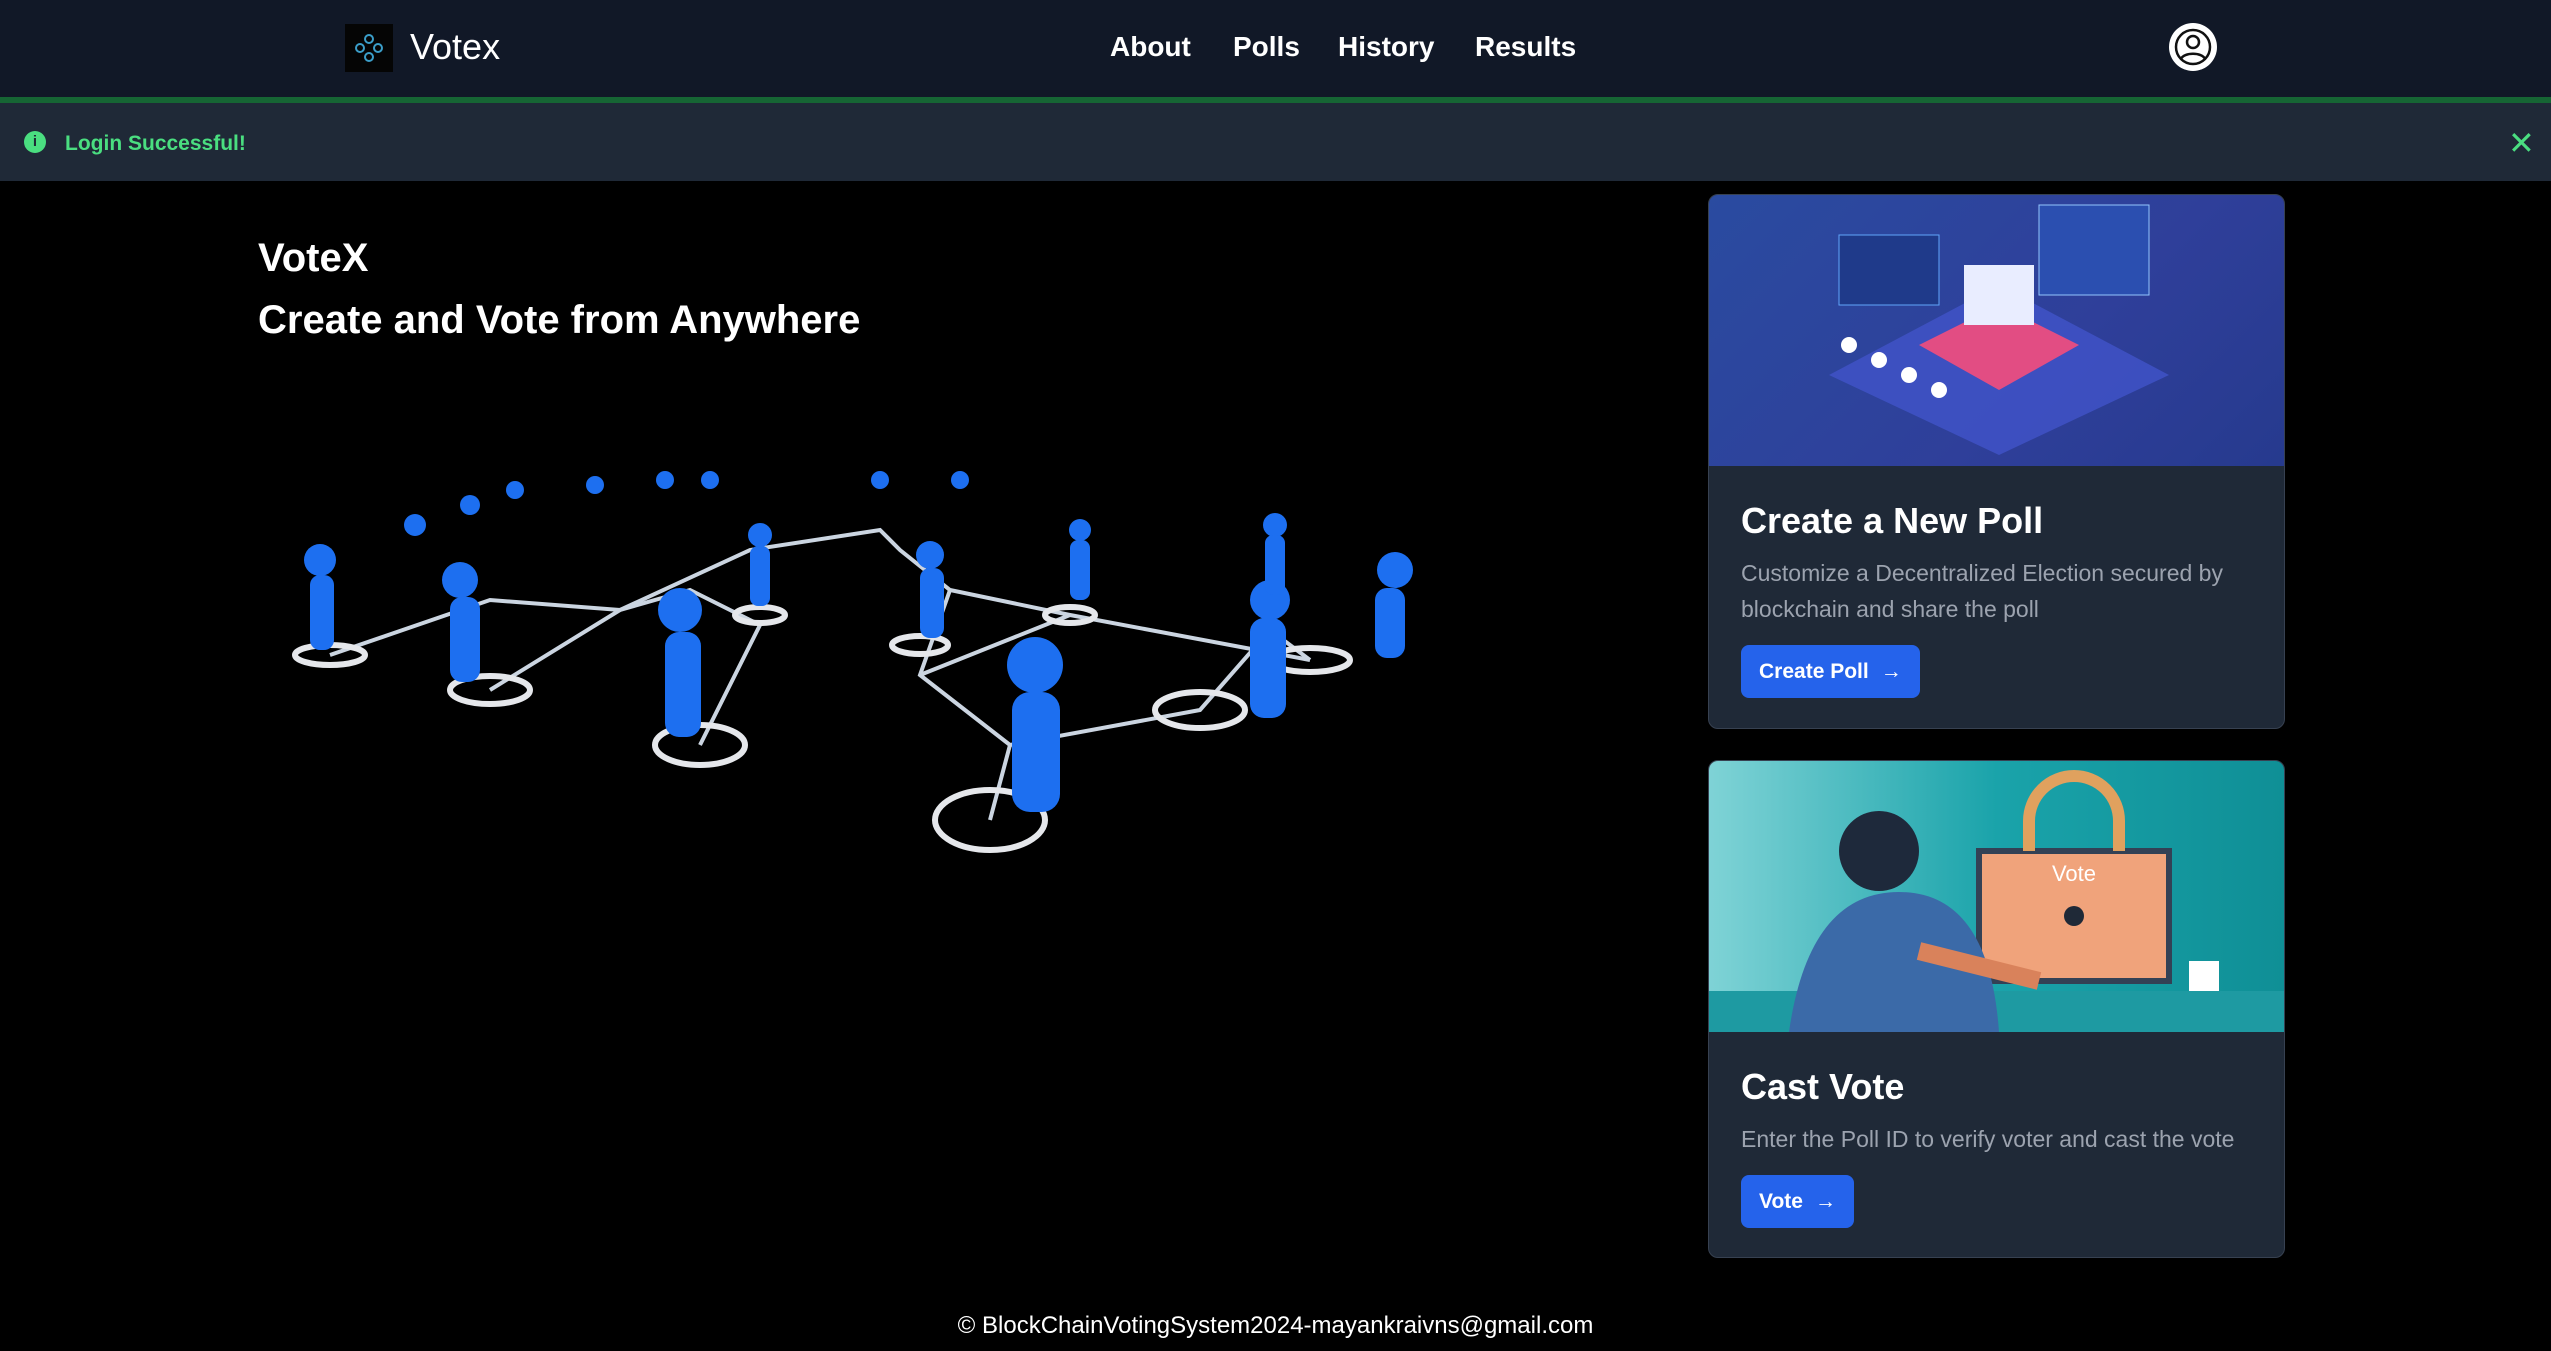  Describe the element at coordinates (313, 258) in the screenshot. I see `hero-title: VoteX` at that location.